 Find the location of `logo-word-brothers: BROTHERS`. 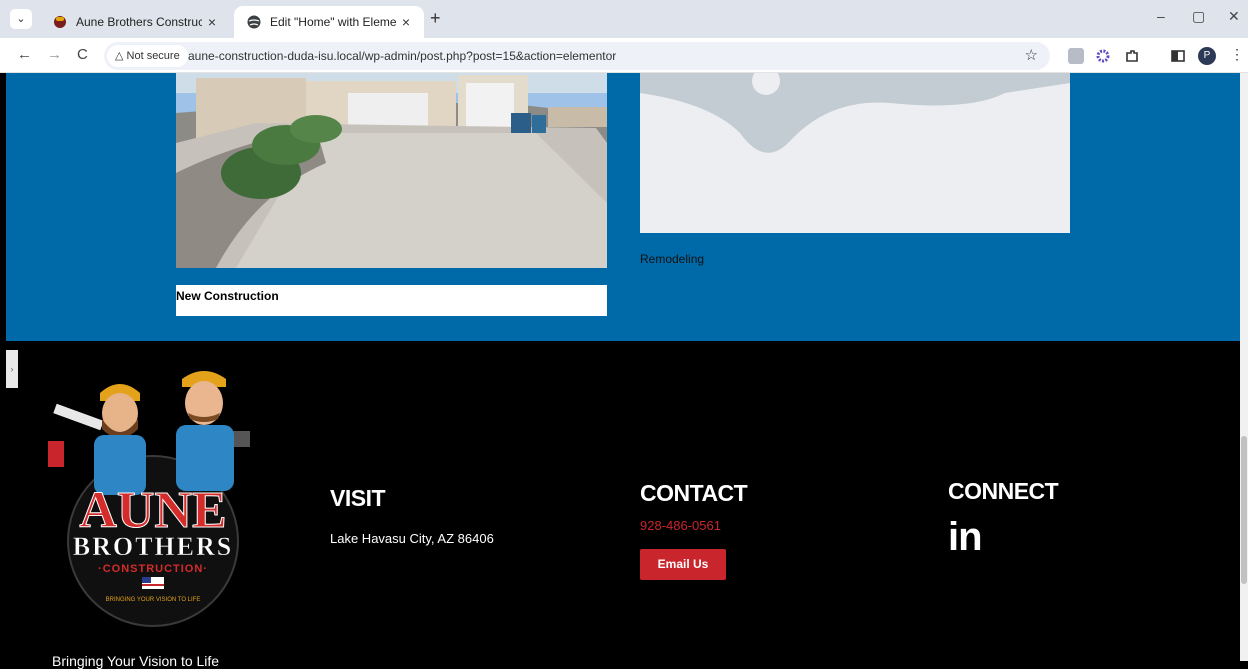

logo-word-brothers: BROTHERS is located at coordinates (153, 546).